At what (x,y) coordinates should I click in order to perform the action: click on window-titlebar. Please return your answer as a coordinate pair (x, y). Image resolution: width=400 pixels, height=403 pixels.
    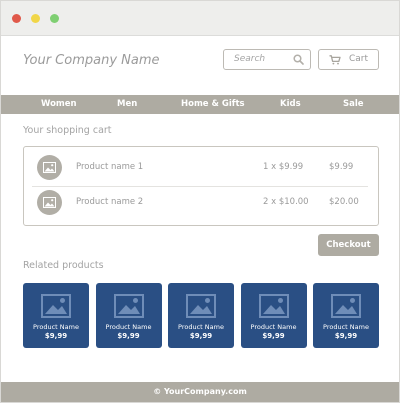
    Looking at the image, I should click on (200, 18).